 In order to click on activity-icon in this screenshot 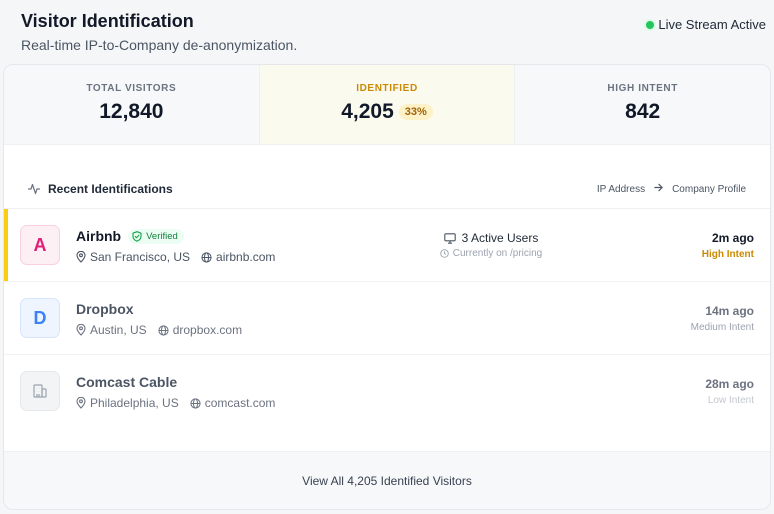, I will do `click(34, 191)`.